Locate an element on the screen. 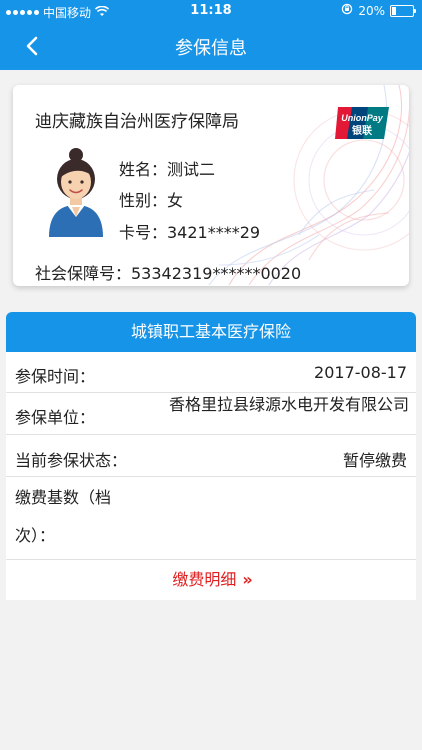  insurance-type-header: 城镇职工基本医疗保险 is located at coordinates (211, 332).